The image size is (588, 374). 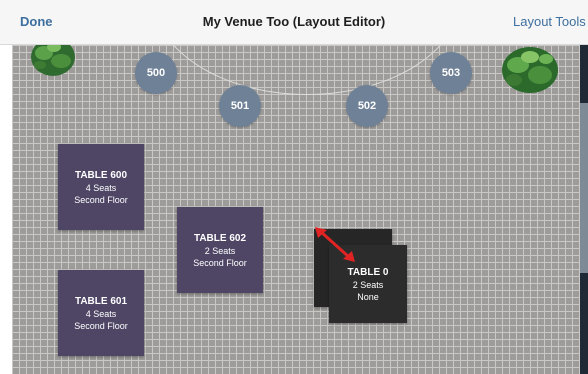 I want to click on seat-marker: 502, so click(x=367, y=106).